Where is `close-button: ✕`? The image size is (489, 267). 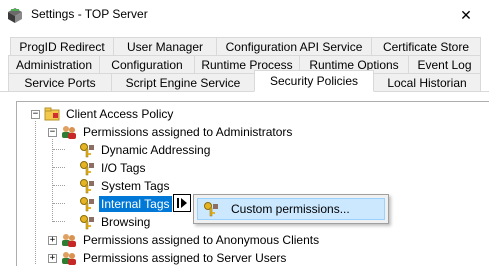 close-button: ✕ is located at coordinates (466, 15).